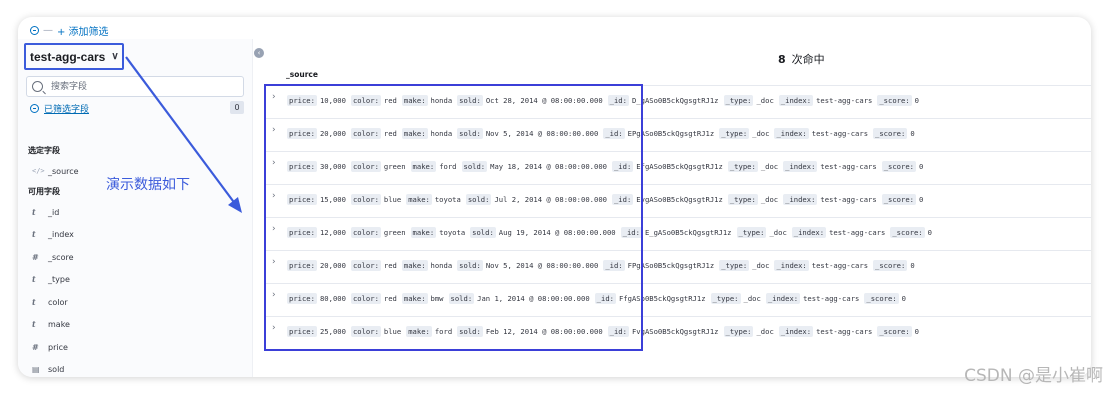  What do you see at coordinates (44, 150) in the screenshot?
I see `selected-fields-title: 选定字段` at bounding box center [44, 150].